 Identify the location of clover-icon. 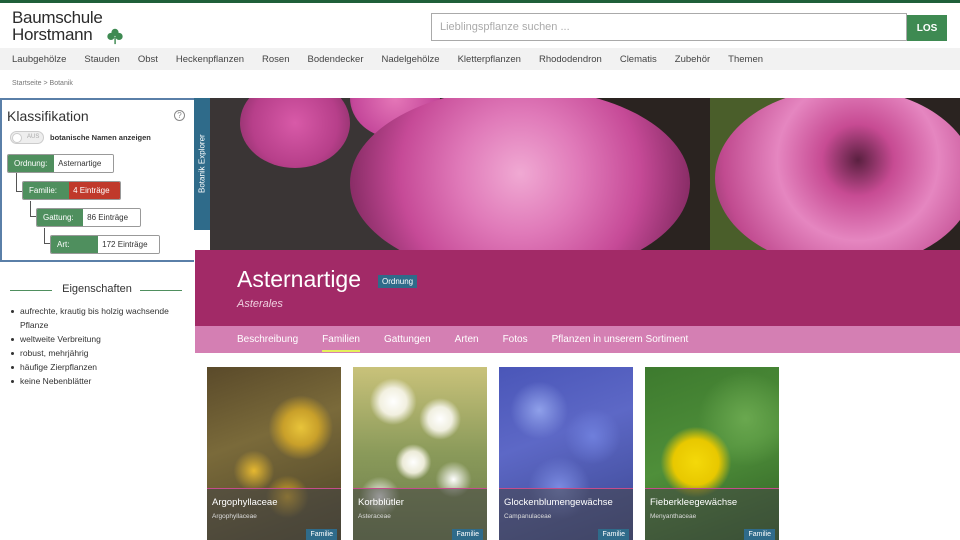
(115, 36).